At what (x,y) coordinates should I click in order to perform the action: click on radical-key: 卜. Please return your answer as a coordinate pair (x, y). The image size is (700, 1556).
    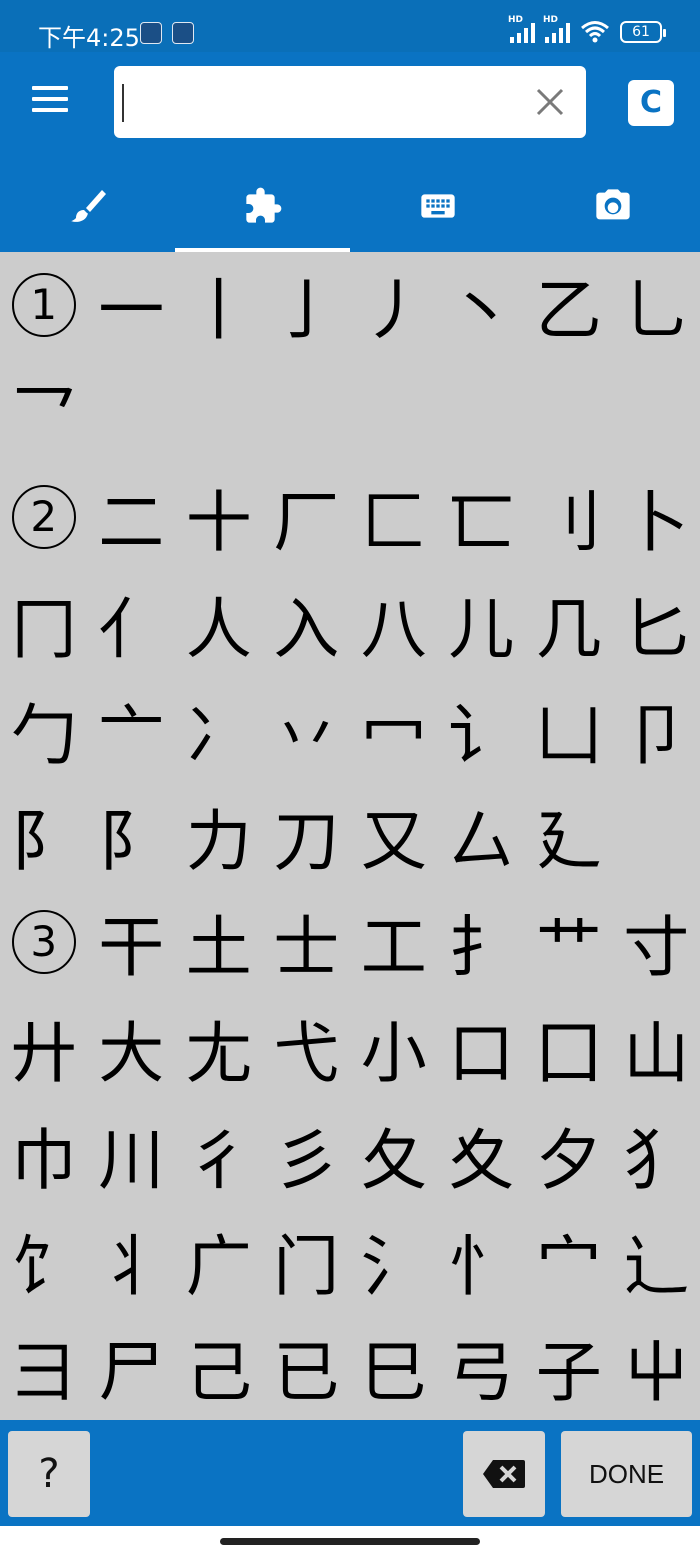
    Looking at the image, I should click on (656, 517).